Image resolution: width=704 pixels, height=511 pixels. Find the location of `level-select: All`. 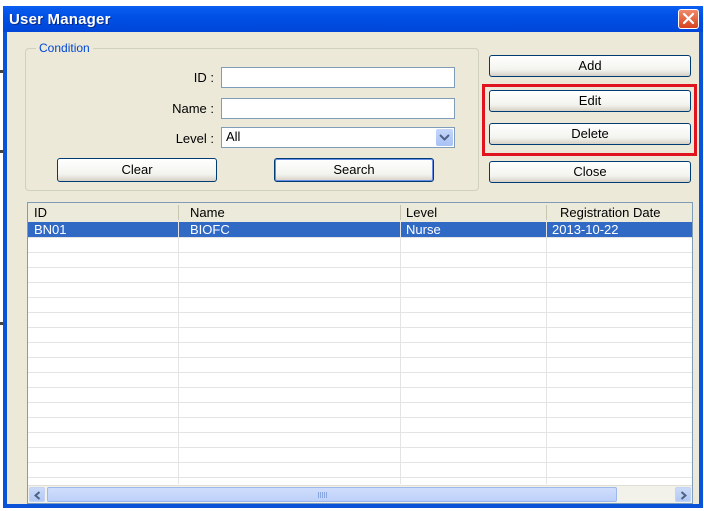

level-select: All is located at coordinates (338, 137).